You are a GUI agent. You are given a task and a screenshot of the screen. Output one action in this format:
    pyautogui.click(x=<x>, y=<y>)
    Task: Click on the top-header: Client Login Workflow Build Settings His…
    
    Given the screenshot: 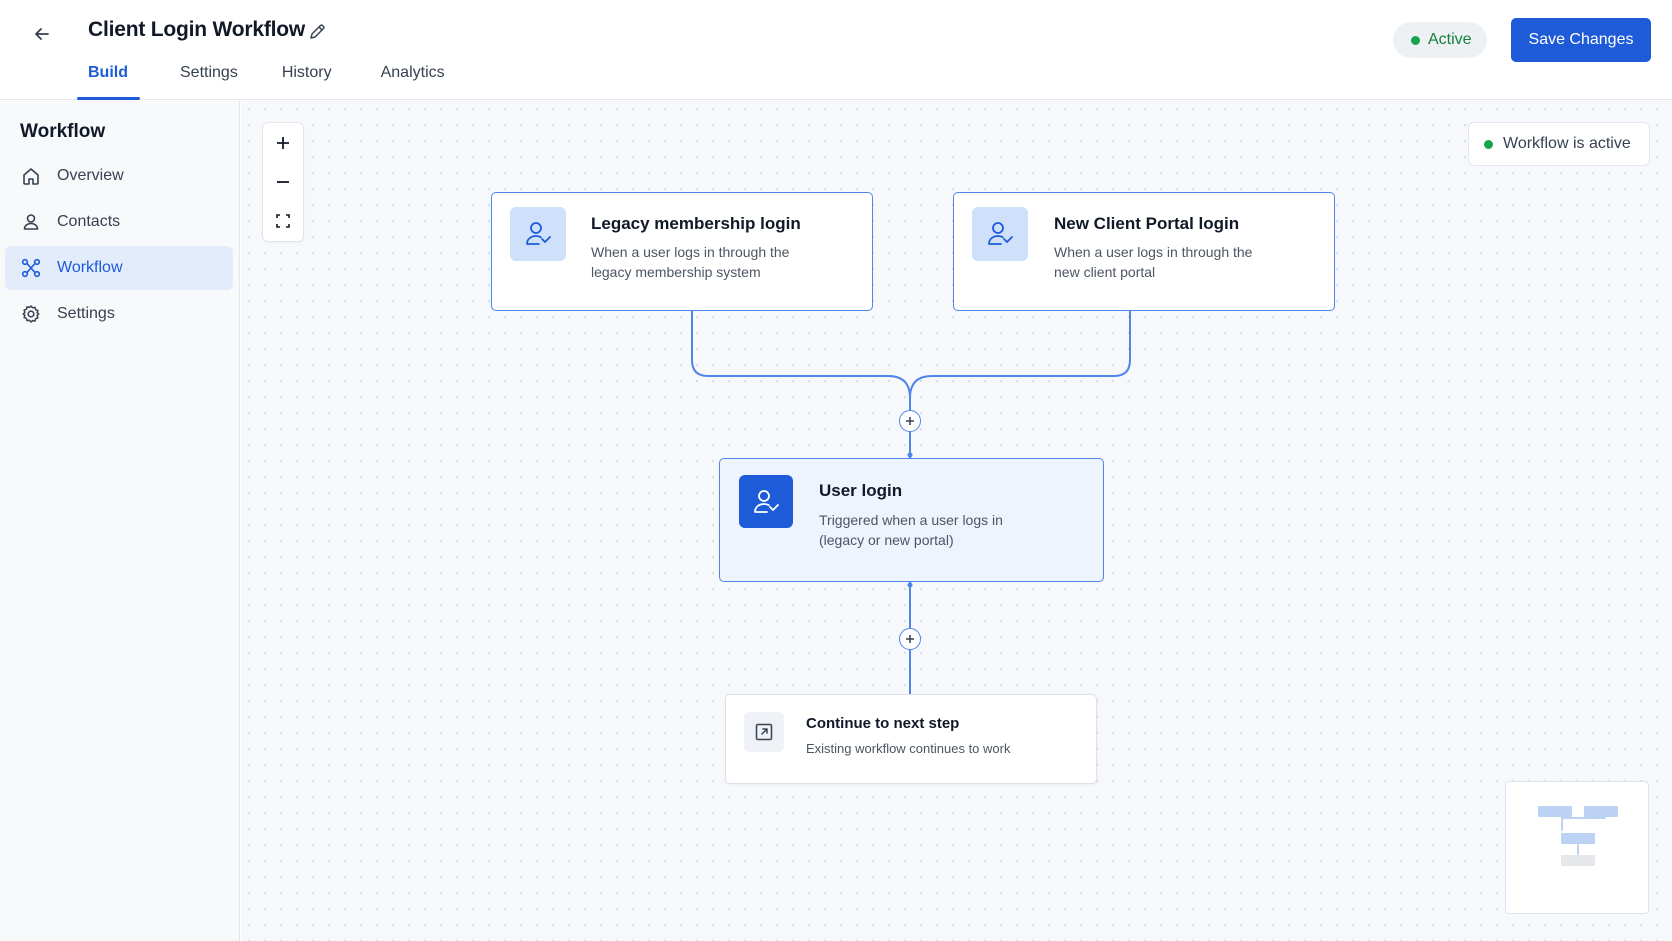 What is the action you would take?
    pyautogui.click(x=836, y=50)
    